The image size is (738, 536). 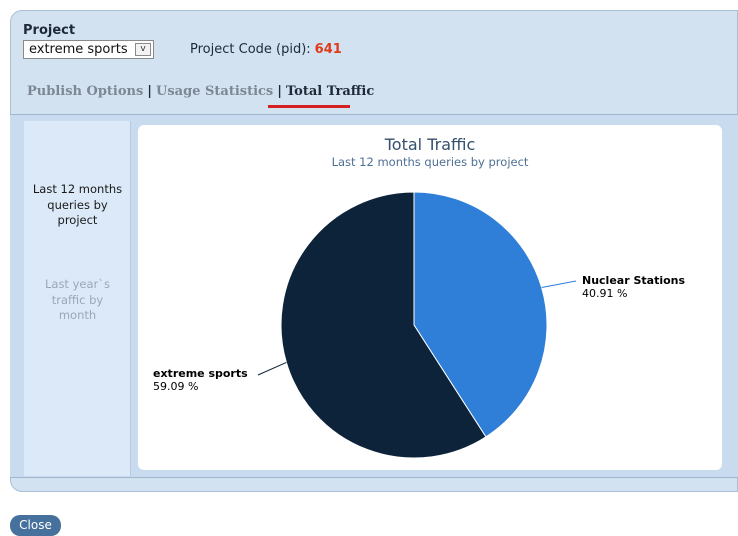 I want to click on active-tab-underline, so click(x=309, y=106).